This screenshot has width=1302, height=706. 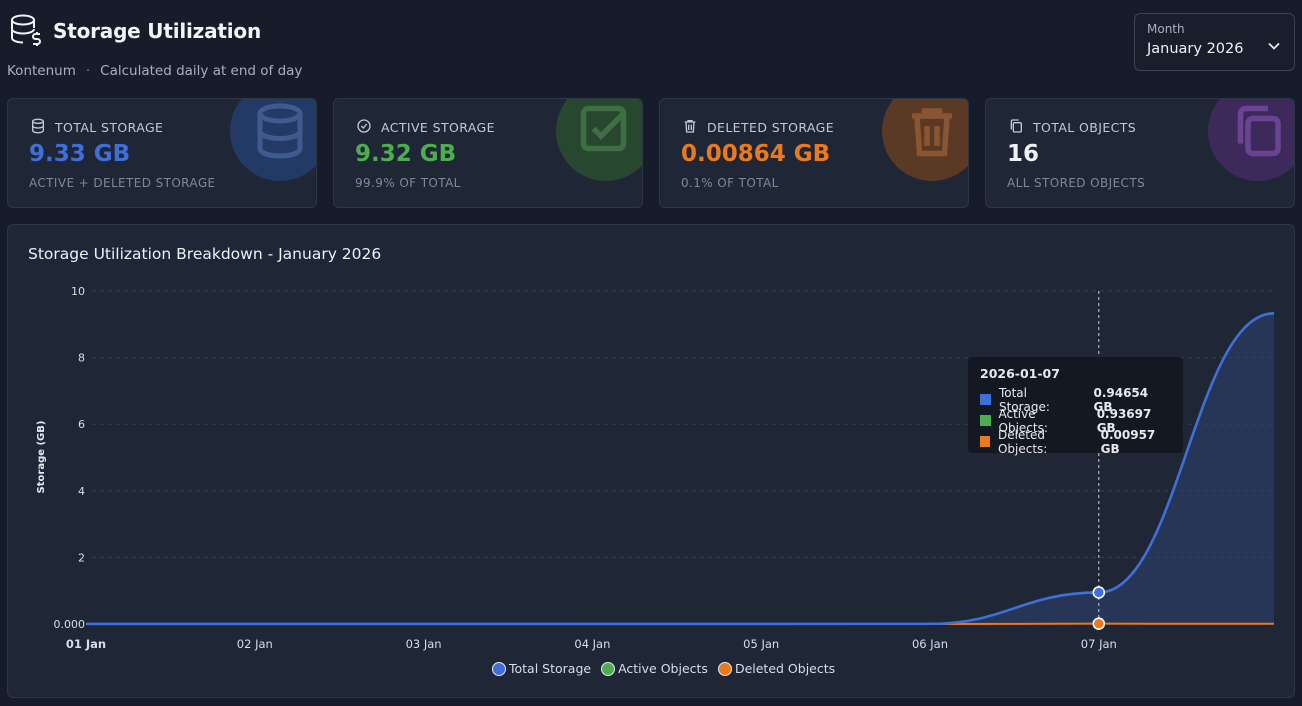 I want to click on chevron-down-icon, so click(x=1274, y=45).